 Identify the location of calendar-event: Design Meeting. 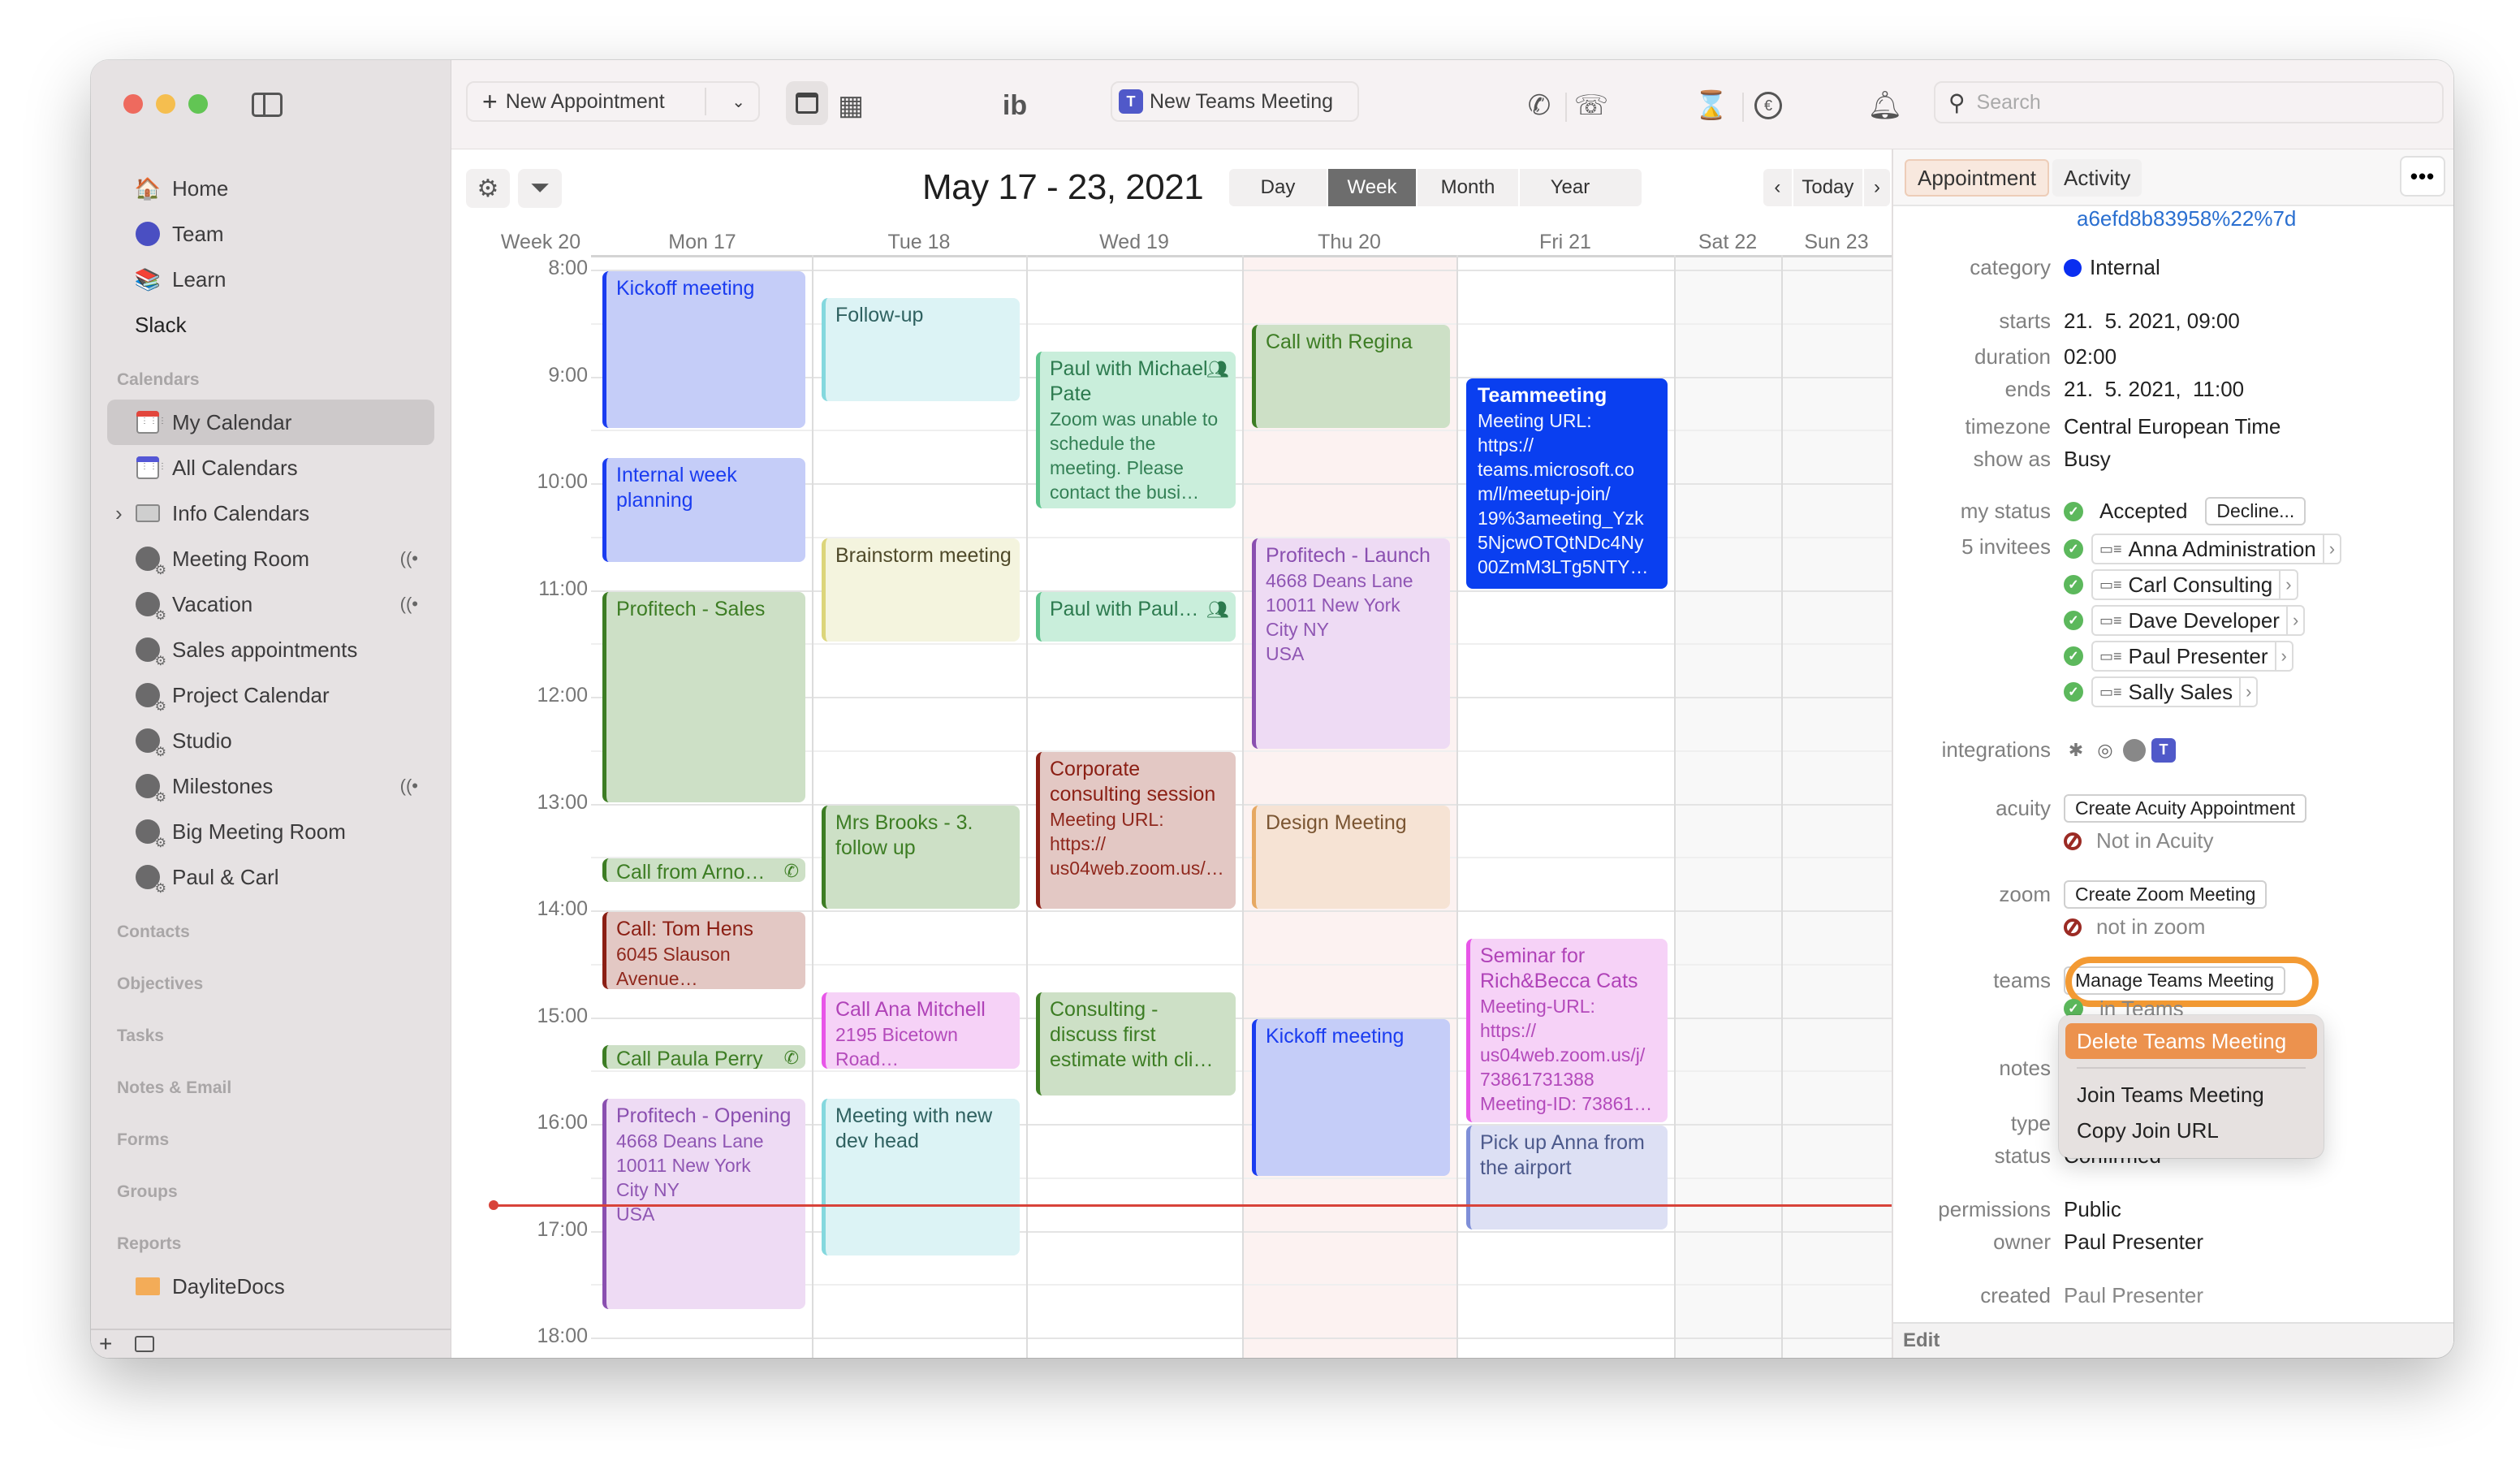
(1351, 857).